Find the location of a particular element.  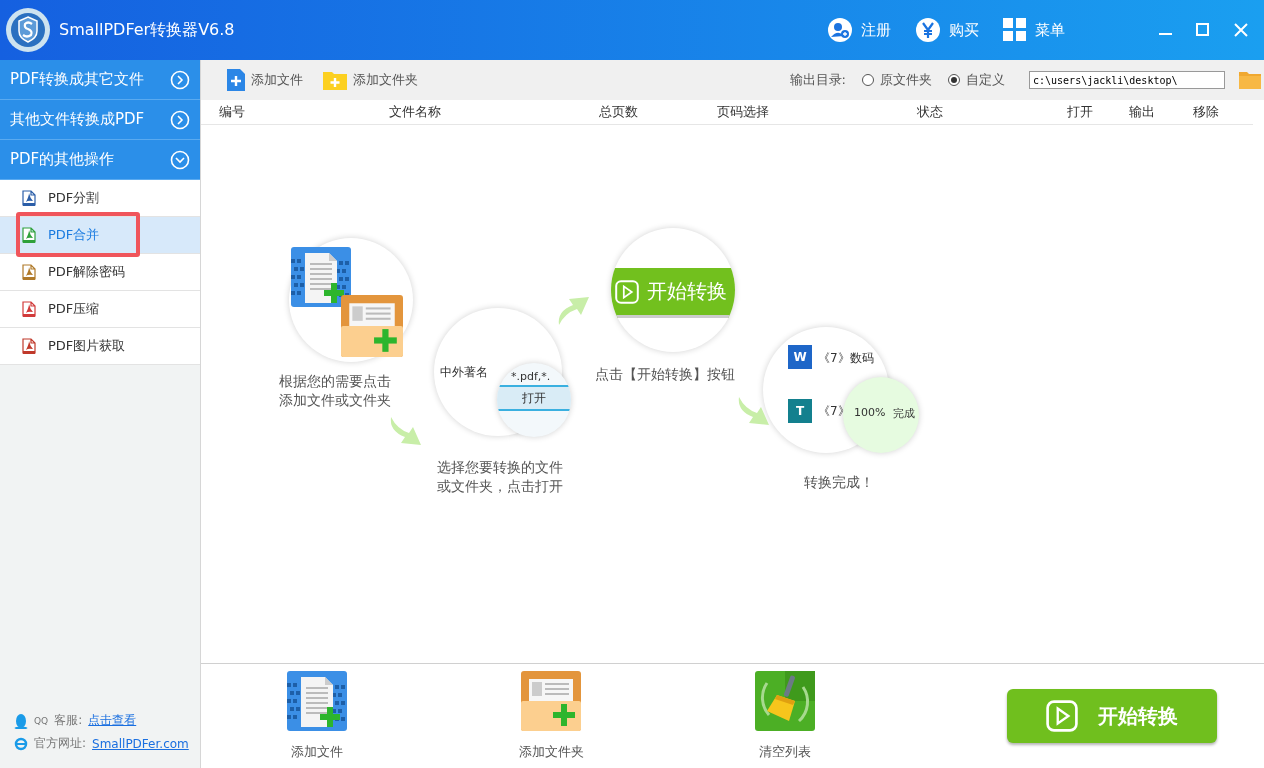

percent-text: 100% is located at coordinates (870, 412).